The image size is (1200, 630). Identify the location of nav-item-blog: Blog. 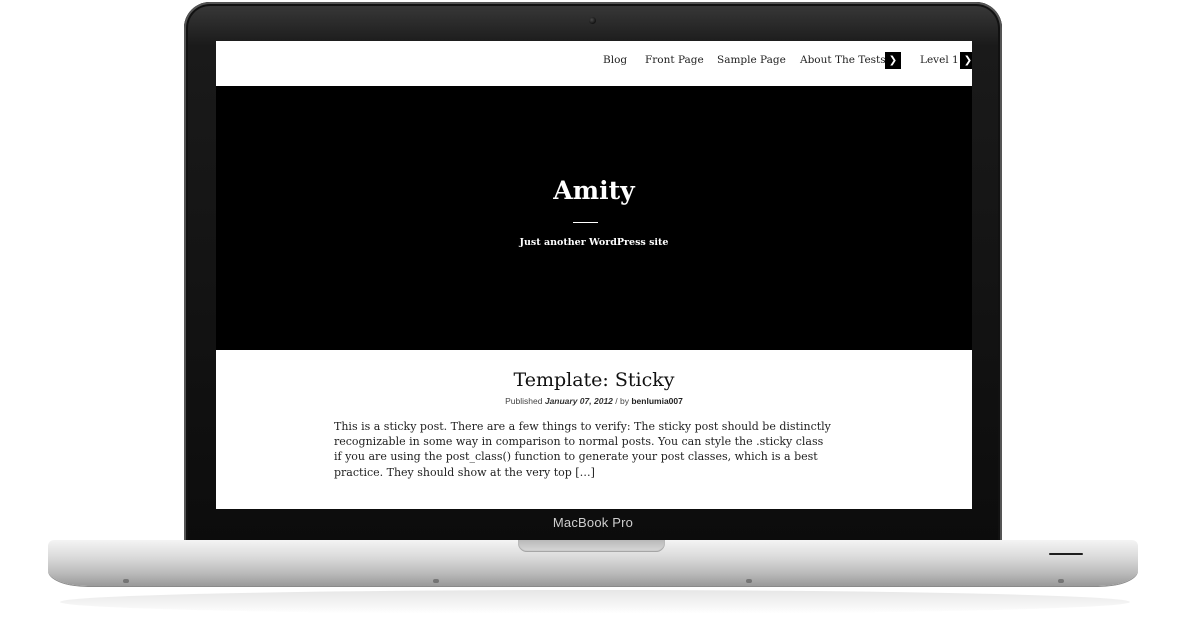
(615, 60).